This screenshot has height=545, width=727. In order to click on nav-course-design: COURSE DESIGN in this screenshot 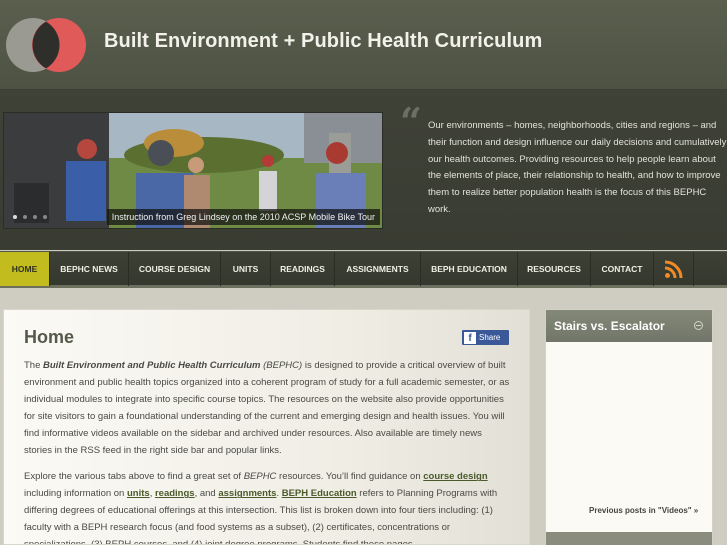, I will do `click(175, 269)`.